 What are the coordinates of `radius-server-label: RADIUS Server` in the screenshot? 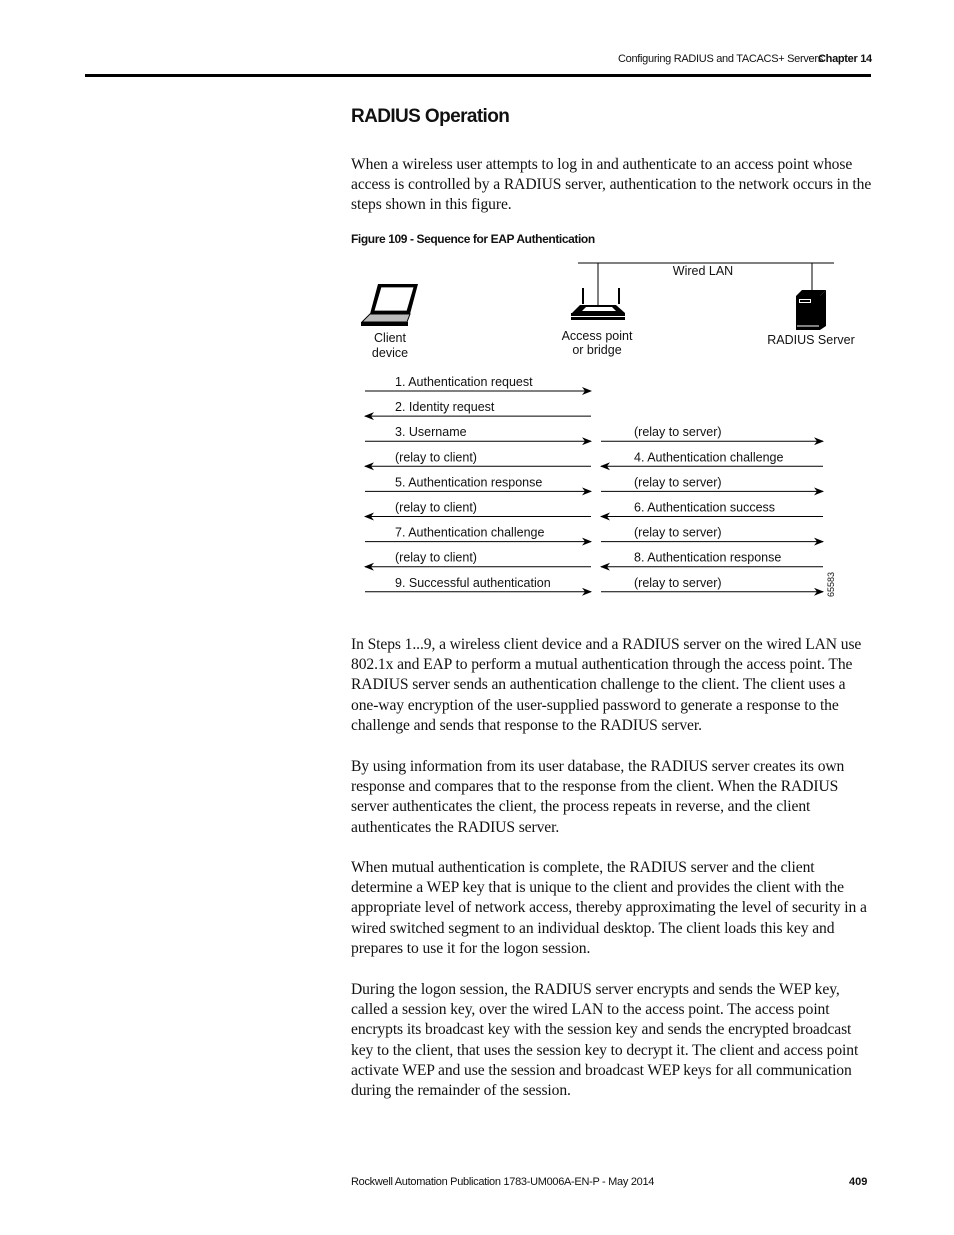 It's located at (811, 340).